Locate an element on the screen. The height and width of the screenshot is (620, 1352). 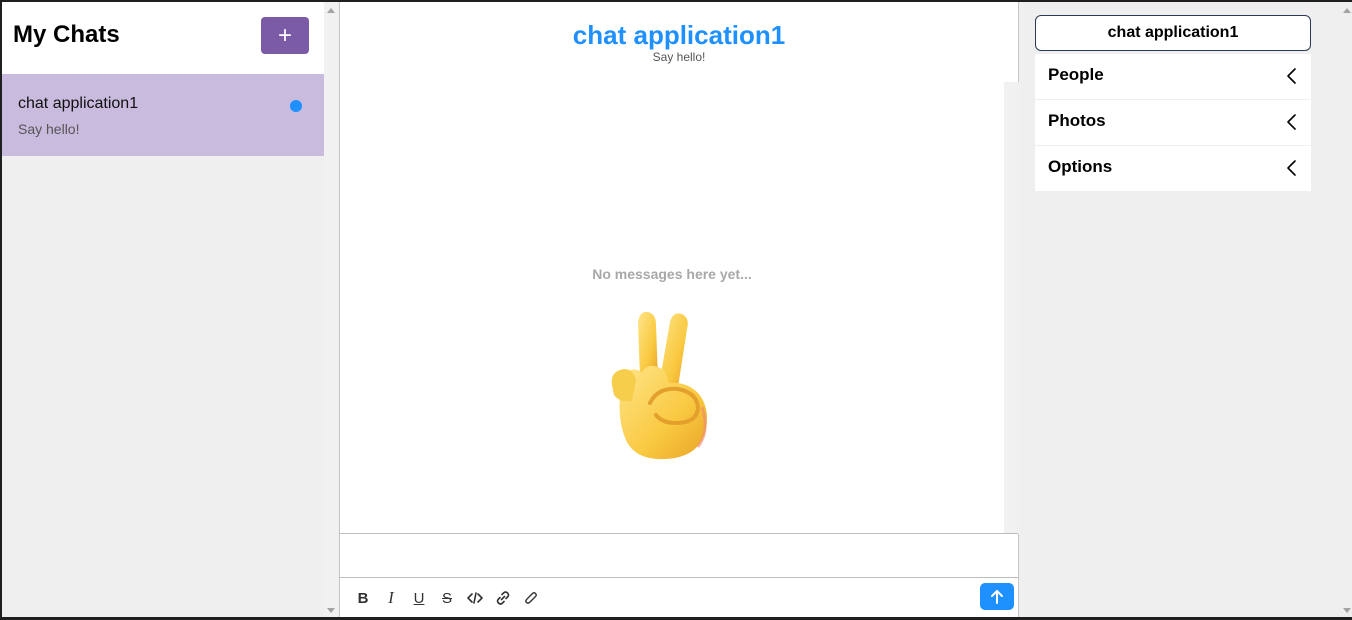
bold-icon: B is located at coordinates (363, 598).